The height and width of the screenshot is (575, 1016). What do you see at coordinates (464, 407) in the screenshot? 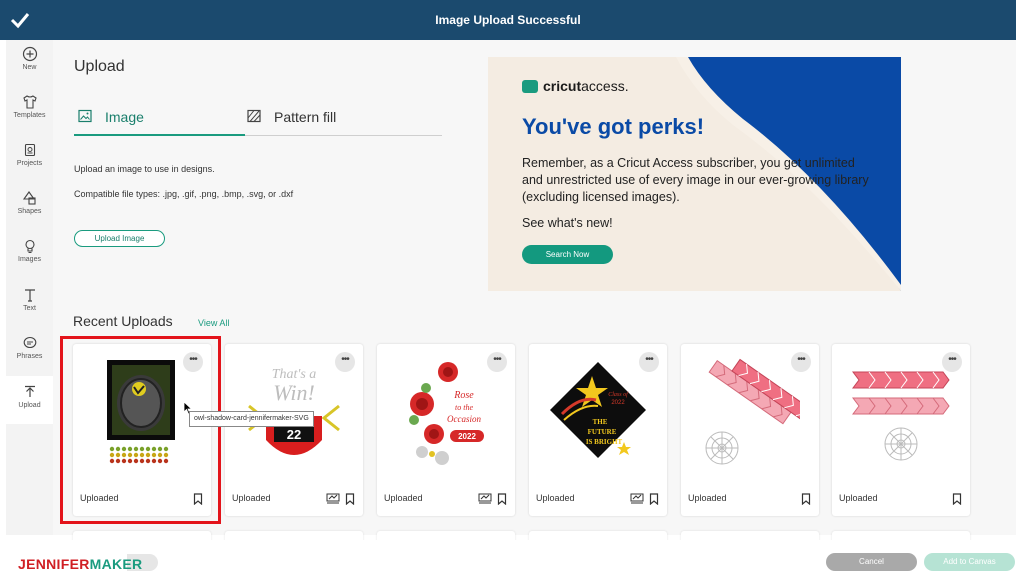
I see `svg-text: to the` at bounding box center [464, 407].